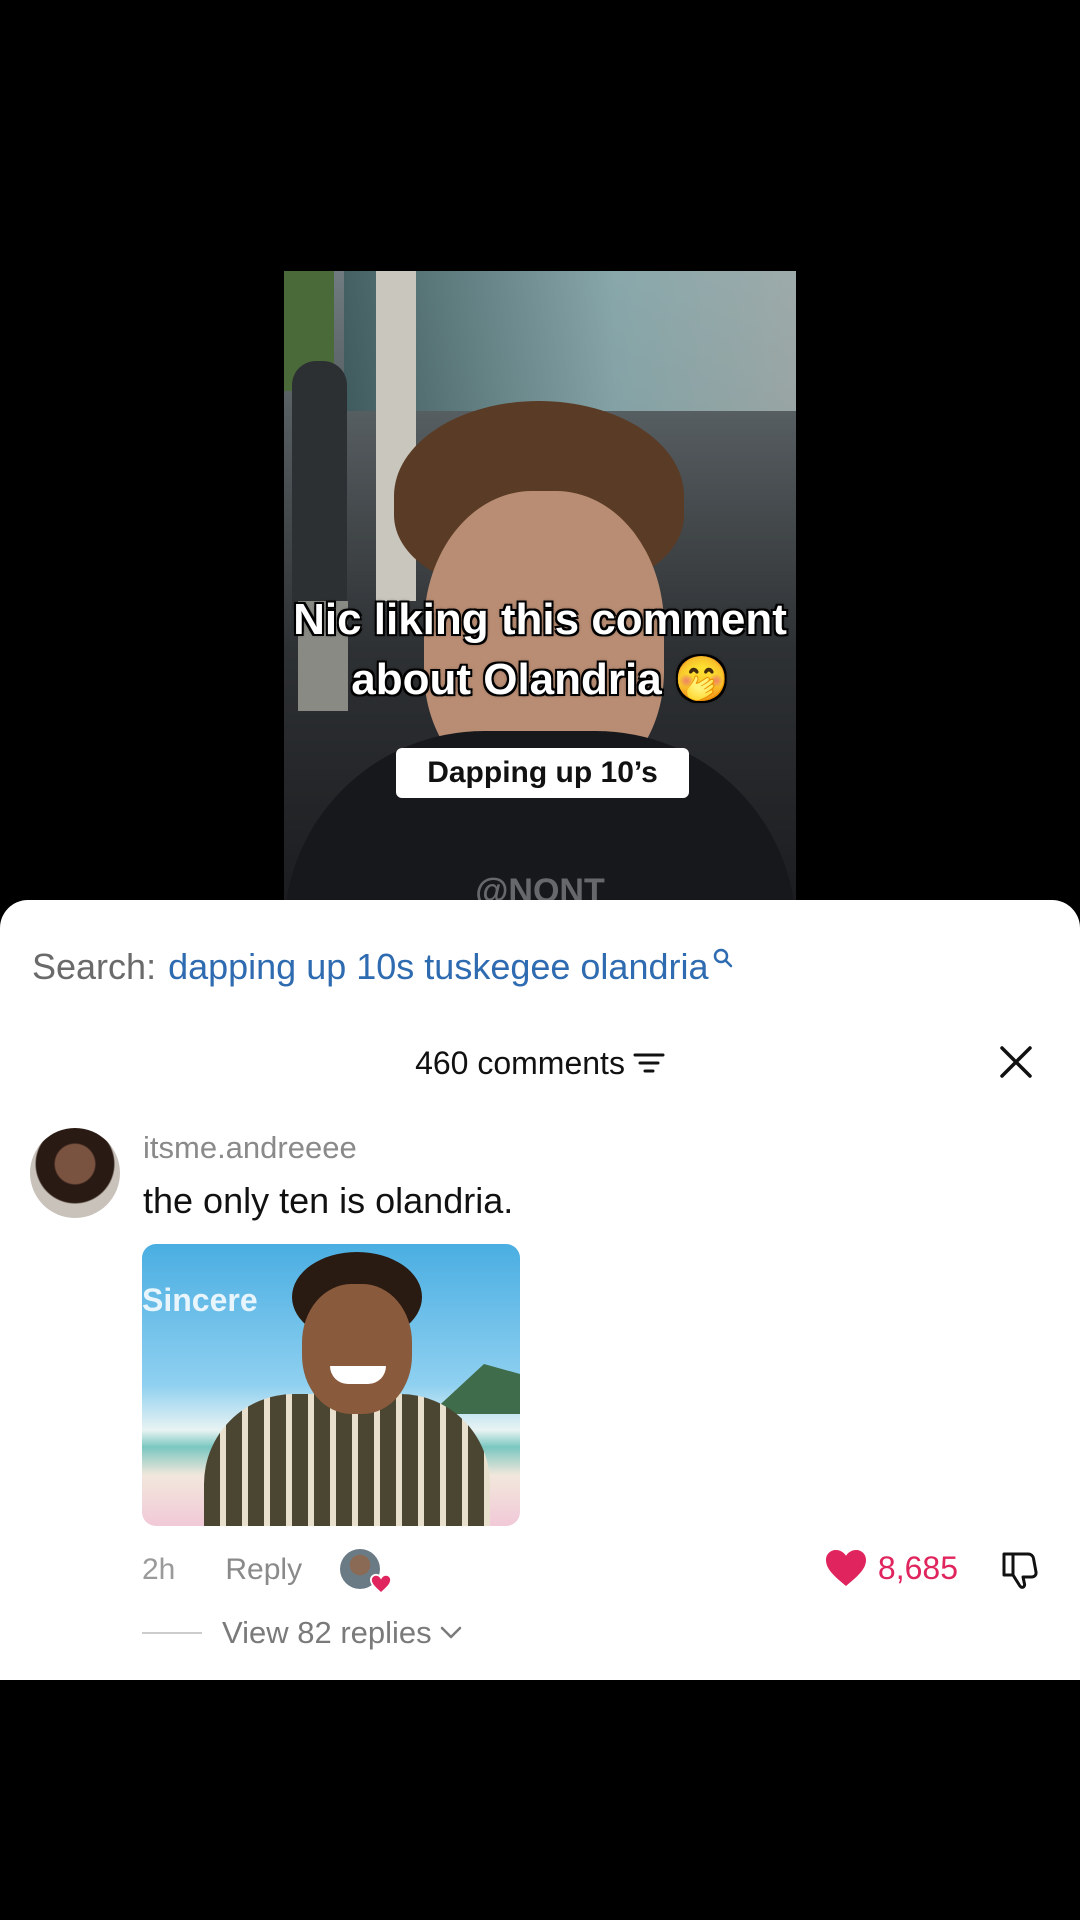 The width and height of the screenshot is (1080, 1920). Describe the element at coordinates (263, 1570) in the screenshot. I see `reply-button: Reply` at that location.